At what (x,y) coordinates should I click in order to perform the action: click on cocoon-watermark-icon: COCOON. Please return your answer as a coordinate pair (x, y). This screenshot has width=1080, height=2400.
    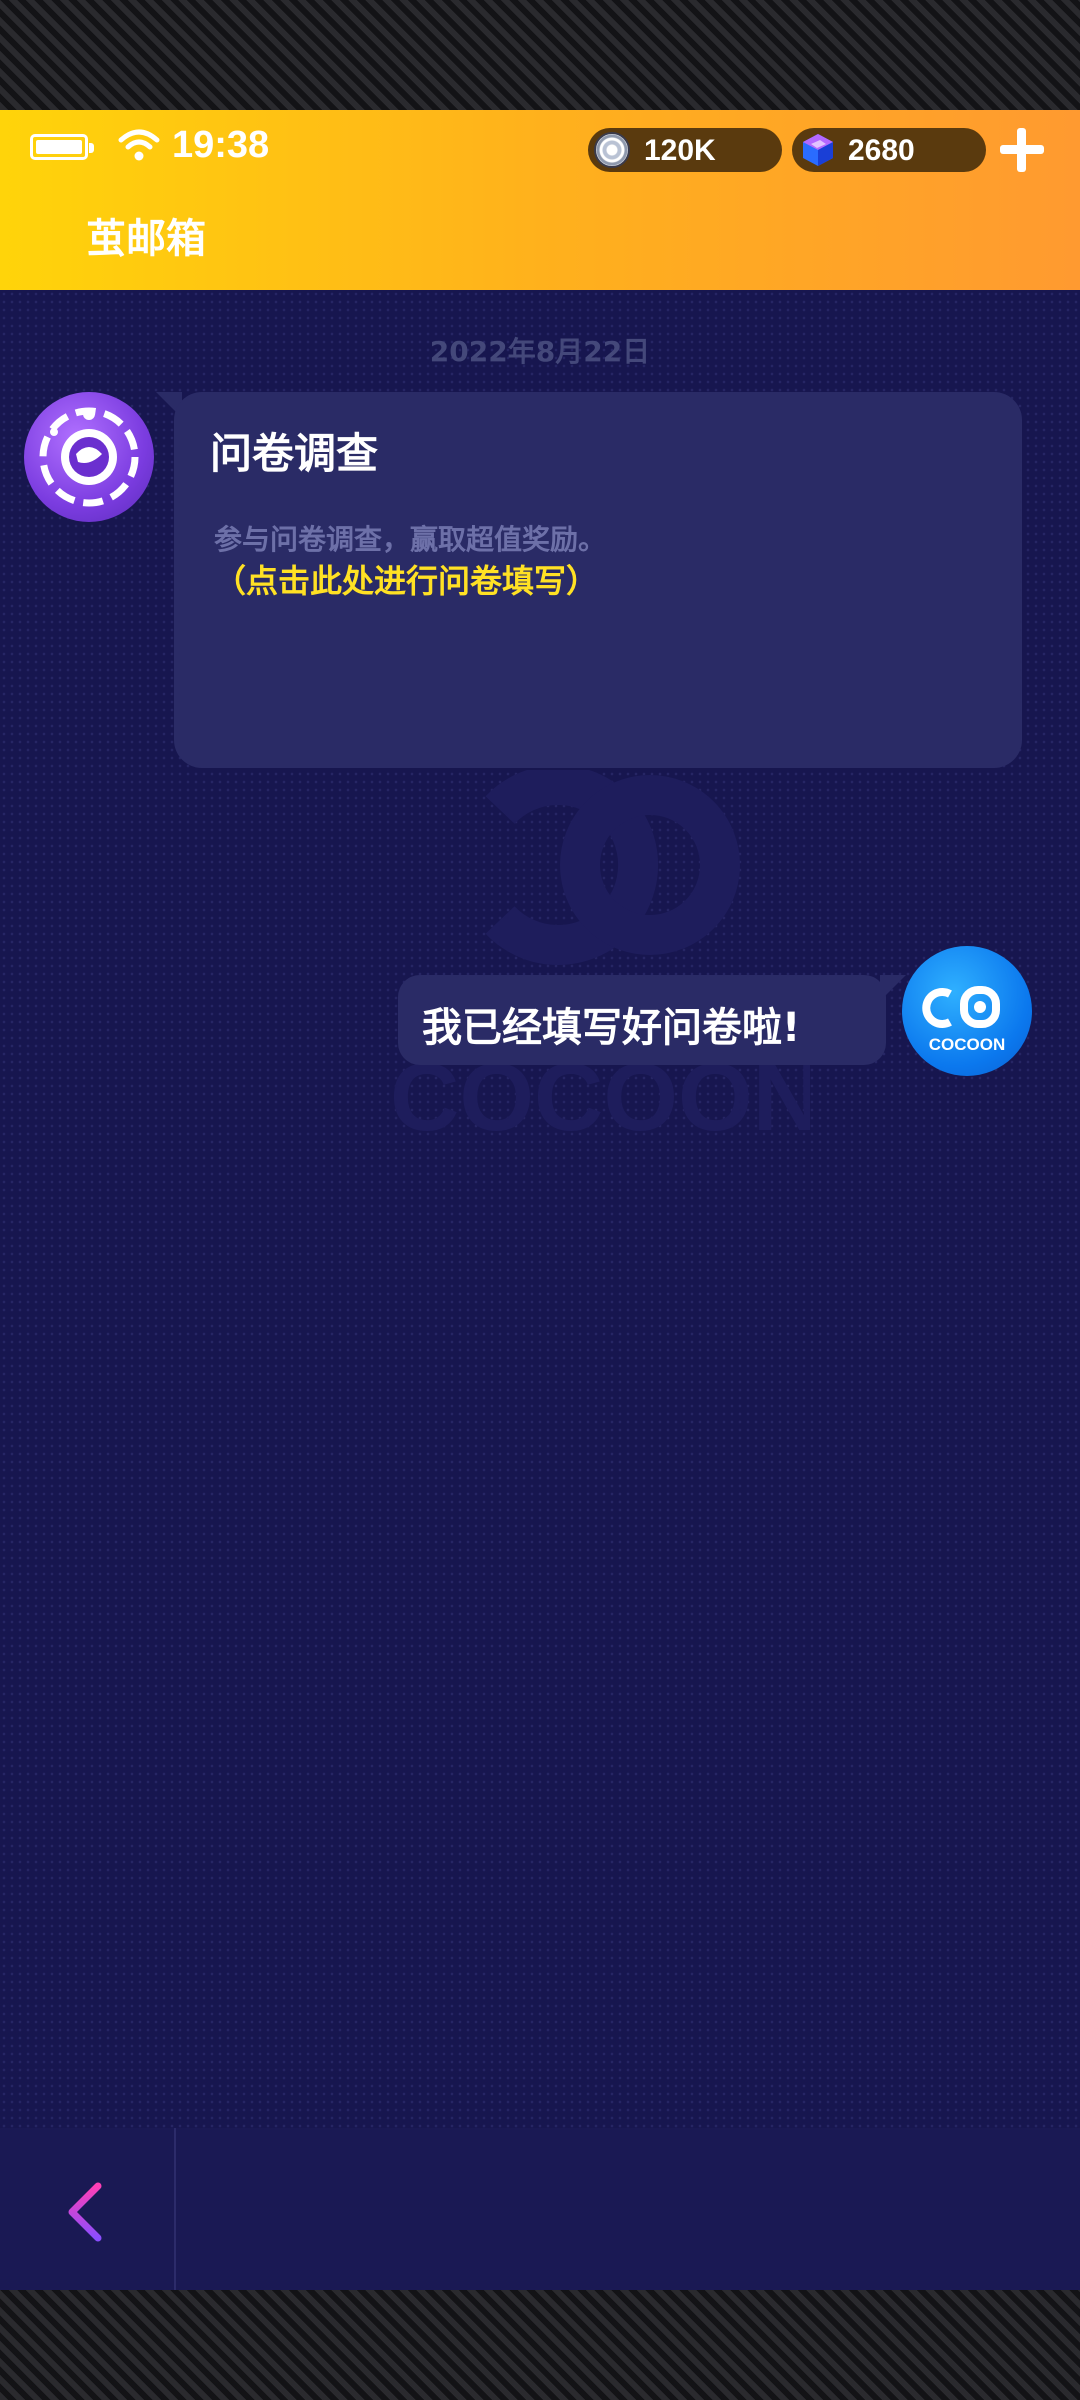
    Looking at the image, I should click on (600, 960).